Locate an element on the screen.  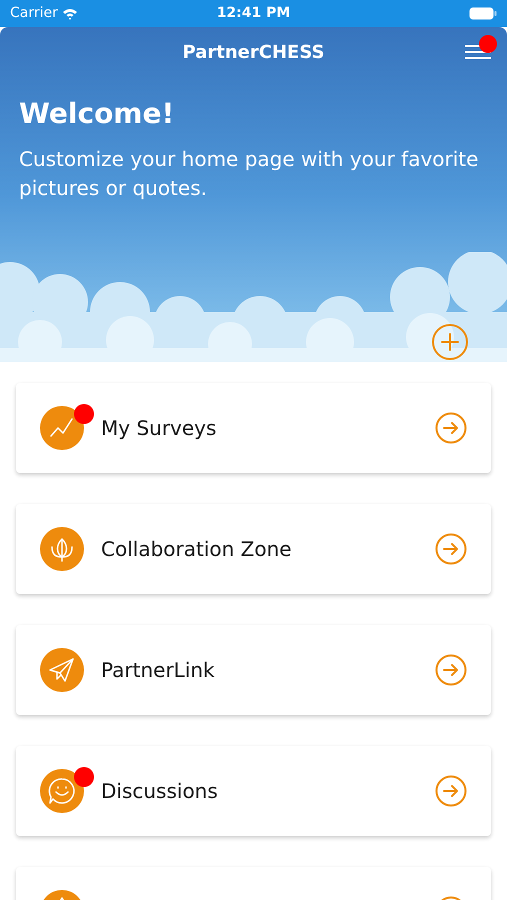
card-label: Discussions is located at coordinates (160, 791).